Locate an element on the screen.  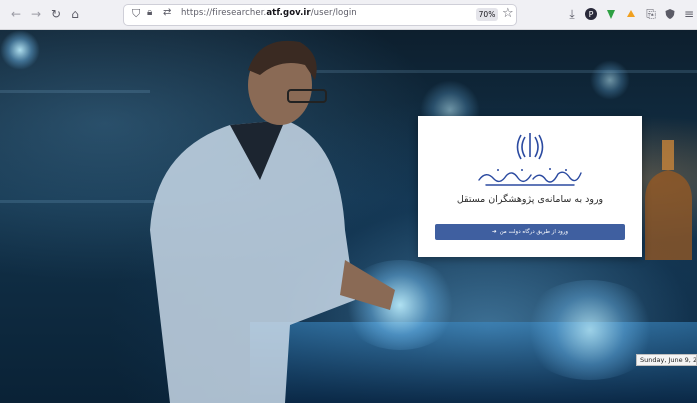
lock-icon: 🔒︎ is located at coordinates (149, 12).